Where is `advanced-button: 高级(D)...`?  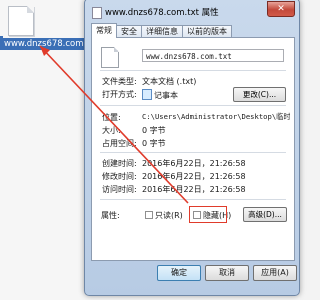
advanced-button: 高级(D)... is located at coordinates (265, 214).